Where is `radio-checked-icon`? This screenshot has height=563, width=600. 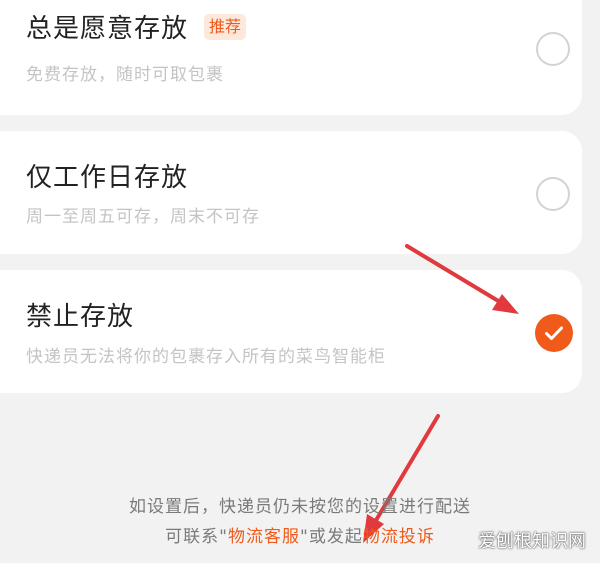
radio-checked-icon is located at coordinates (554, 333).